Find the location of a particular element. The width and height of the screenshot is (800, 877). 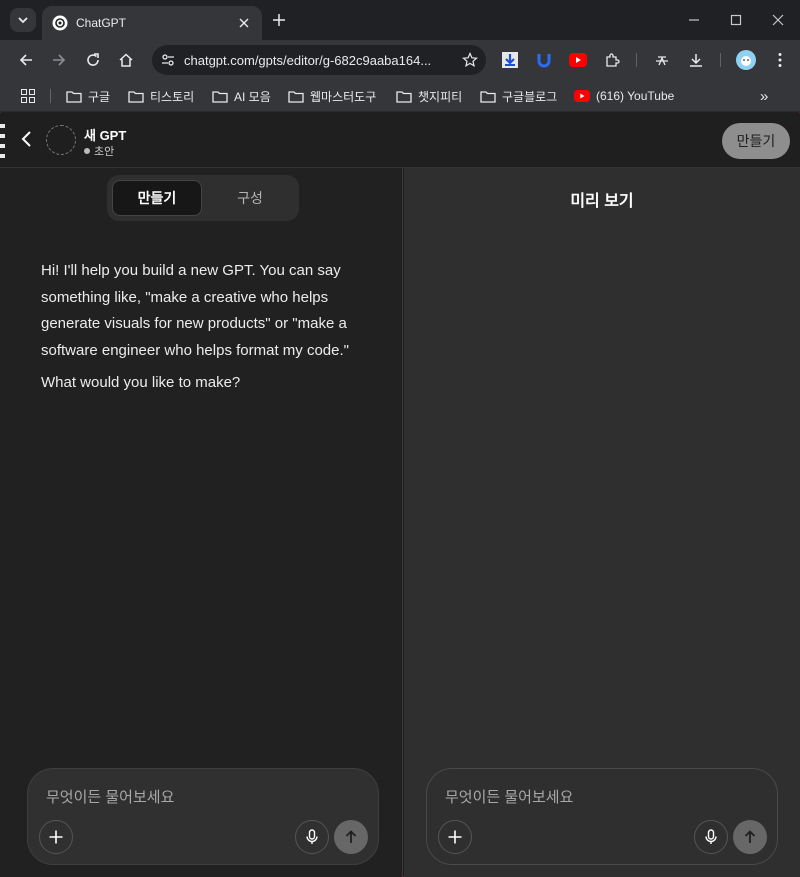

minimize-icon is located at coordinates (694, 20).